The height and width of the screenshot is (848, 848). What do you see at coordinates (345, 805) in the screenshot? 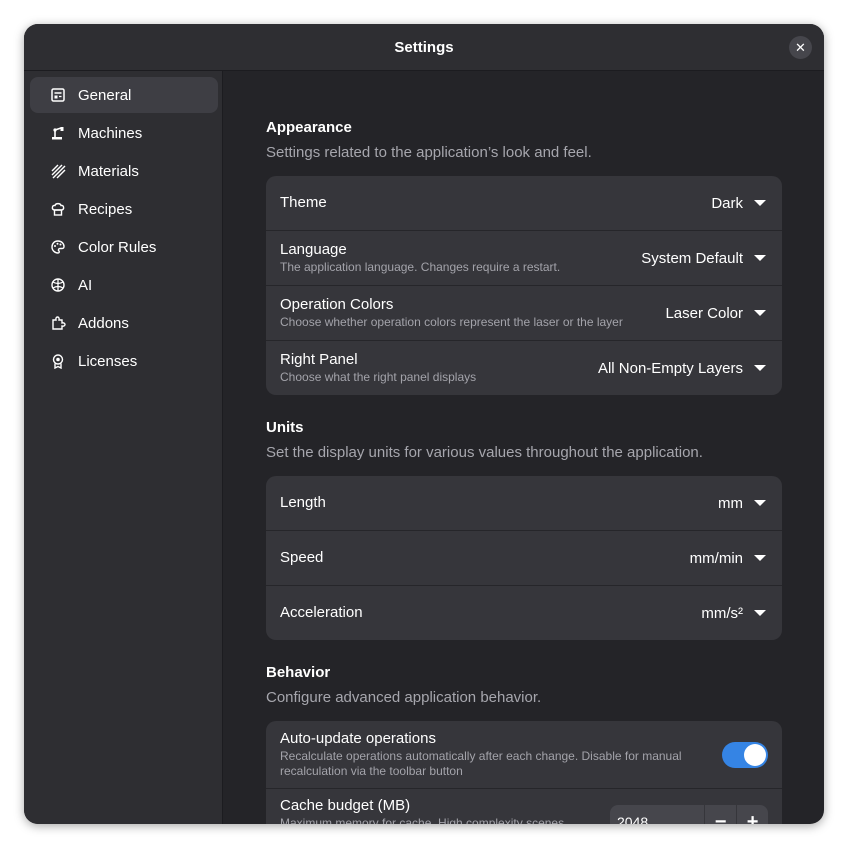
I see `cache-budget-label: Cache budget (MB)` at bounding box center [345, 805].